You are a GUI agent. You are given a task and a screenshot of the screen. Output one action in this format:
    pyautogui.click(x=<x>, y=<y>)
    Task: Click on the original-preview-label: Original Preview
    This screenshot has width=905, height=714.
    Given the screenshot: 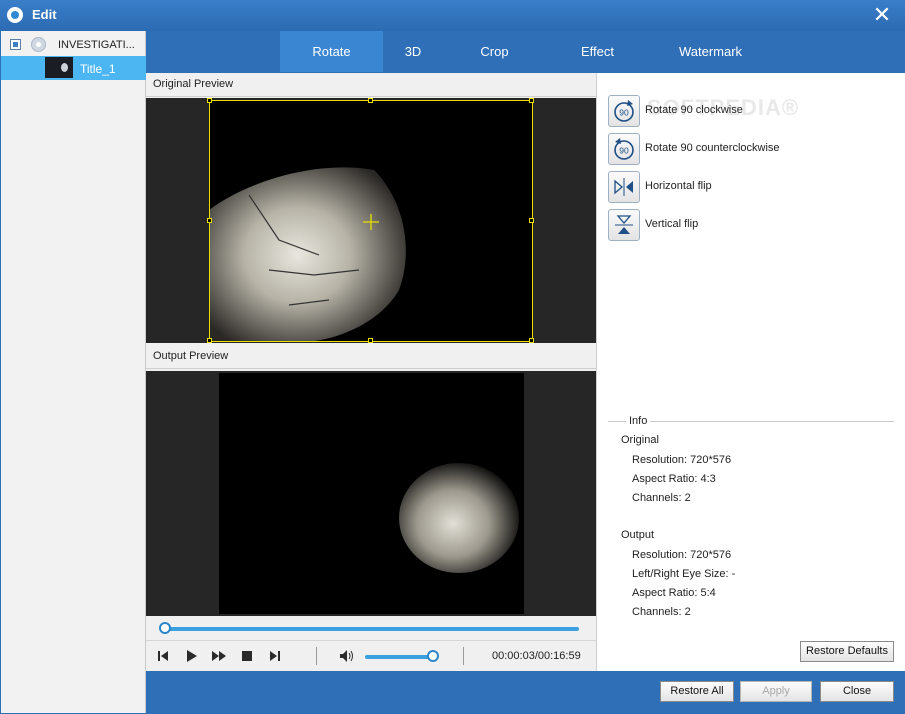 What is the action you would take?
    pyautogui.click(x=193, y=84)
    